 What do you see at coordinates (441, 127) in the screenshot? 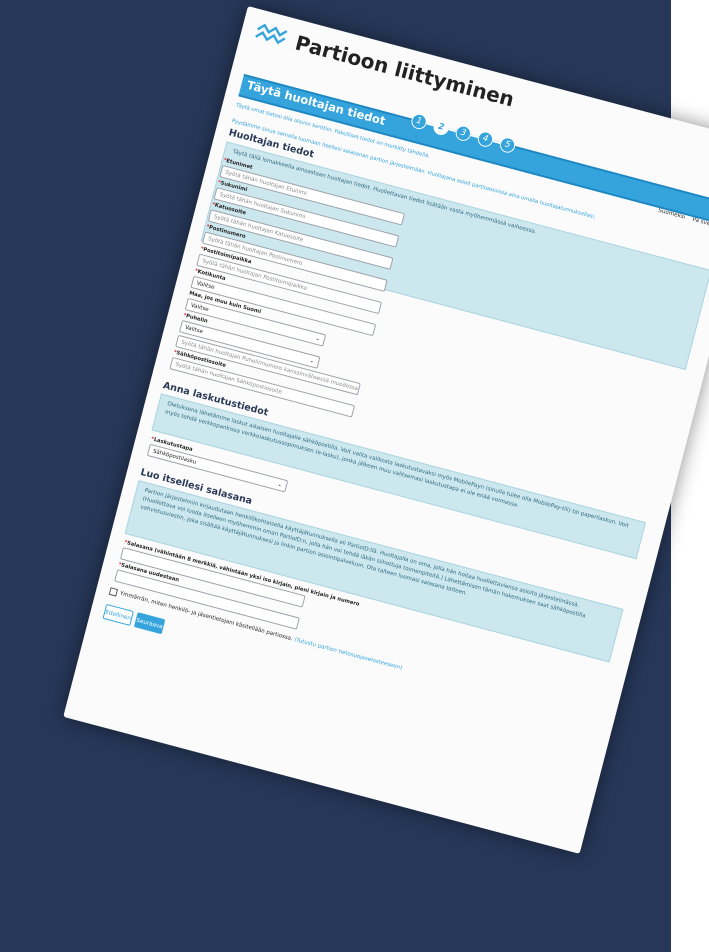
I see `step-2-circle-active: 2` at bounding box center [441, 127].